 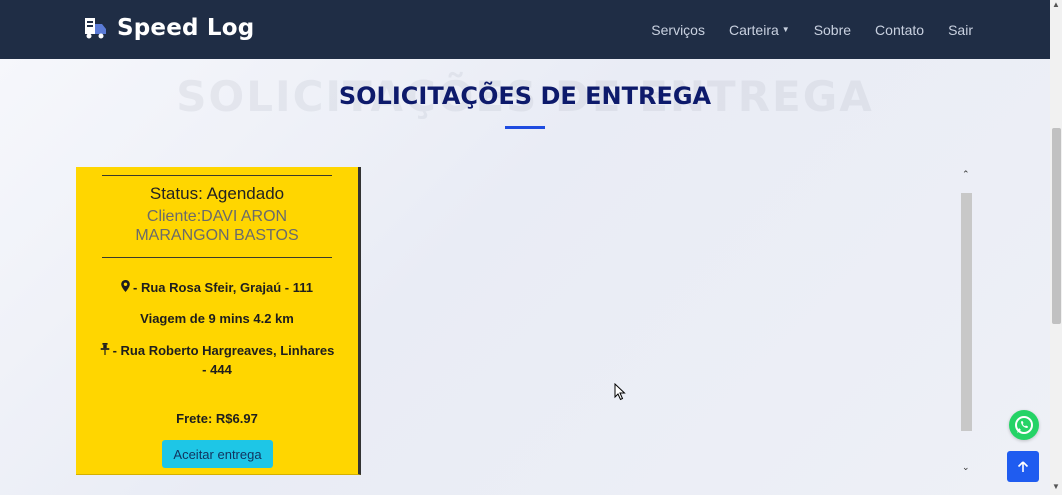 What do you see at coordinates (812, 29) in the screenshot?
I see `nav-menu: Serviços Carteira ▼ Sobre Contato Sair` at bounding box center [812, 29].